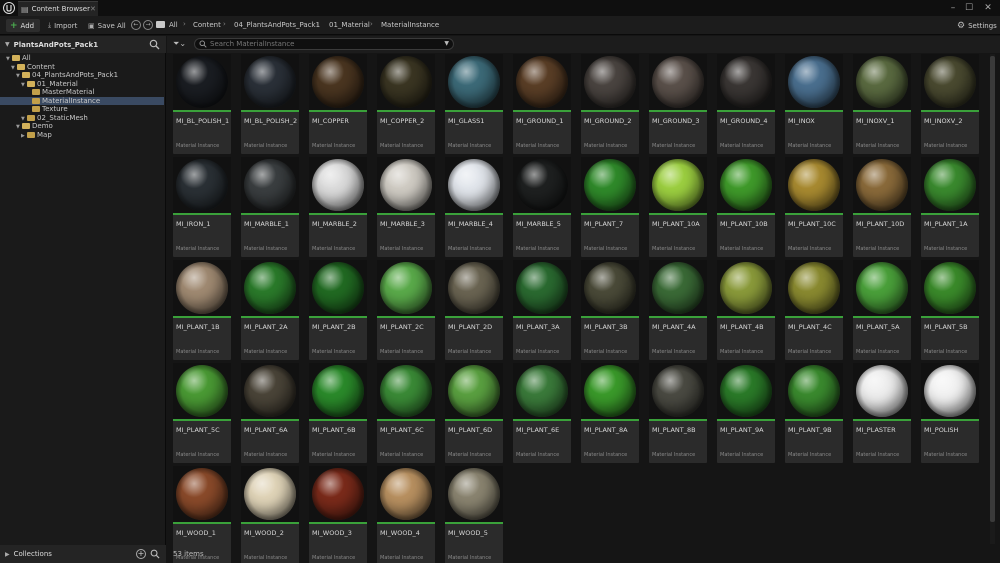 The width and height of the screenshot is (1000, 563). Describe the element at coordinates (814, 207) in the screenshot. I see `asset-tile: MI_PLANT_10C Material Instance` at that location.